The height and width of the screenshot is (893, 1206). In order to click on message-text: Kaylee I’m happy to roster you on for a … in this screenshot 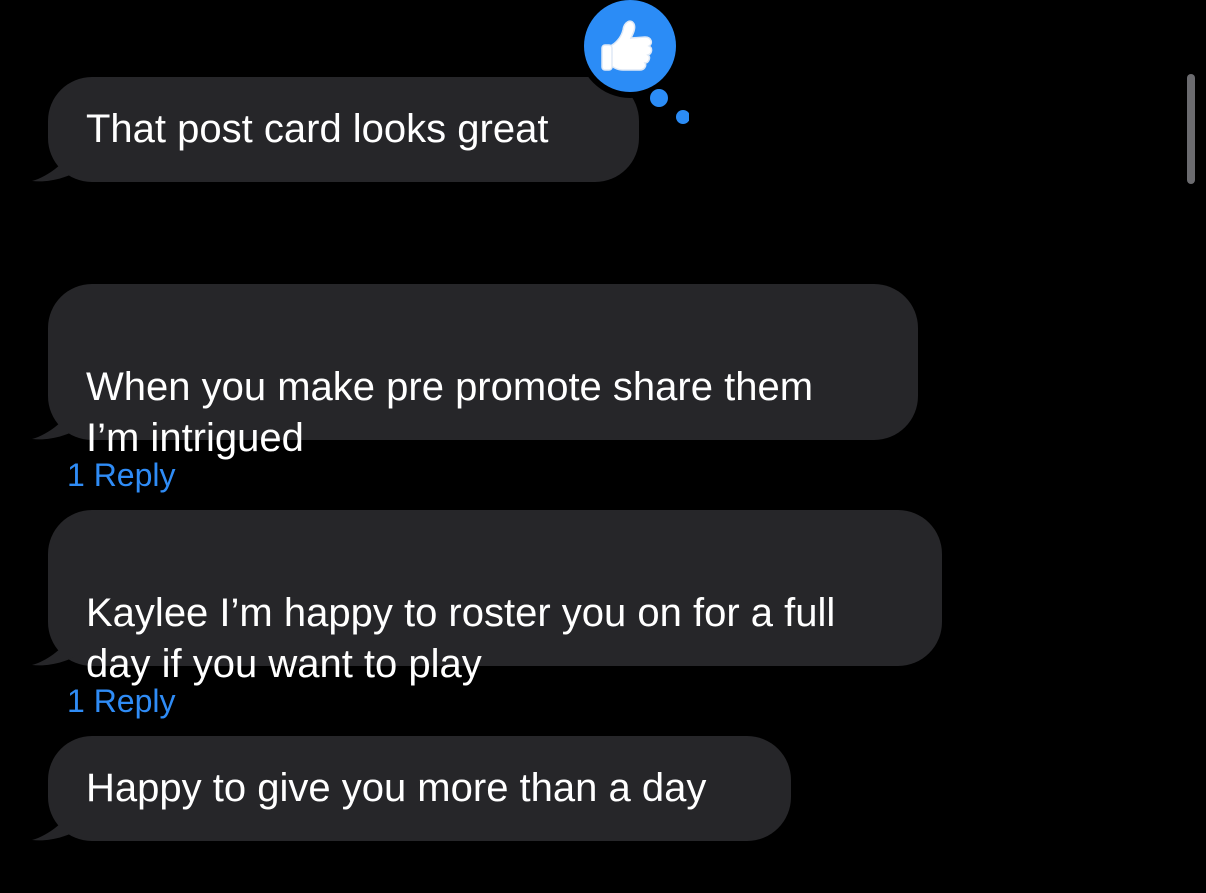, I will do `click(461, 638)`.